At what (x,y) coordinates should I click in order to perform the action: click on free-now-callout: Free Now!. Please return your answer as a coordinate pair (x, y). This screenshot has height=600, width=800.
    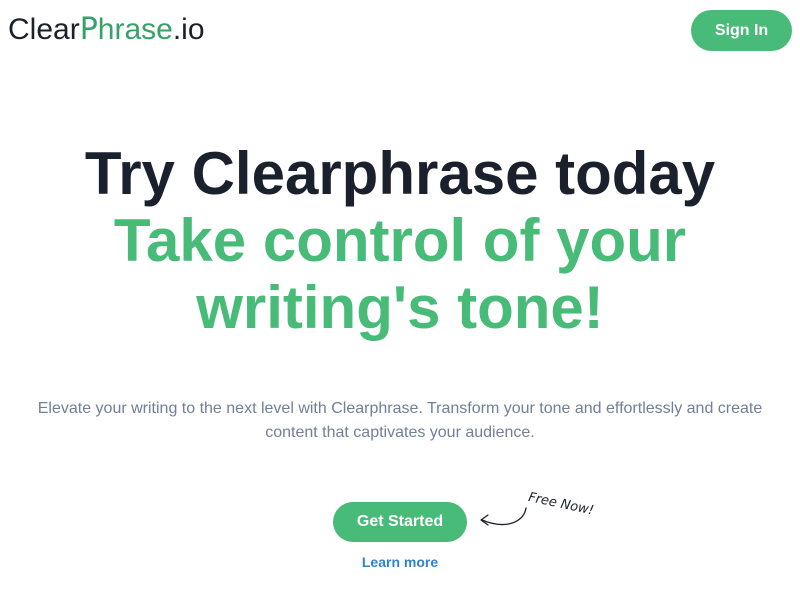
    Looking at the image, I should click on (561, 504).